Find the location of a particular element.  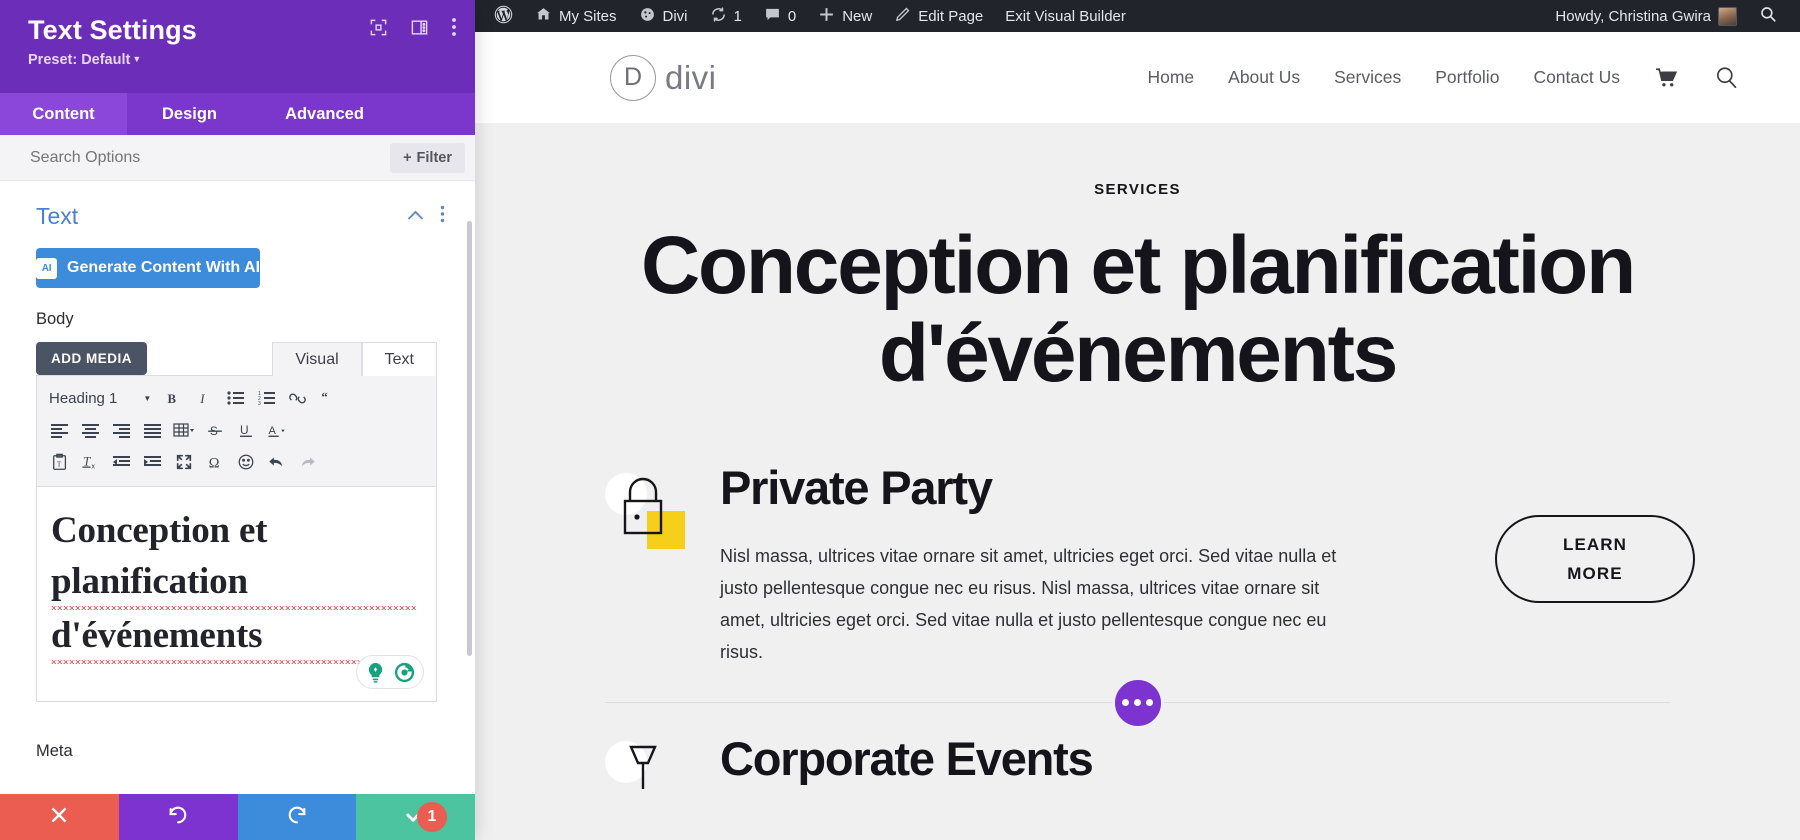

row-settings-button is located at coordinates (1137, 702).